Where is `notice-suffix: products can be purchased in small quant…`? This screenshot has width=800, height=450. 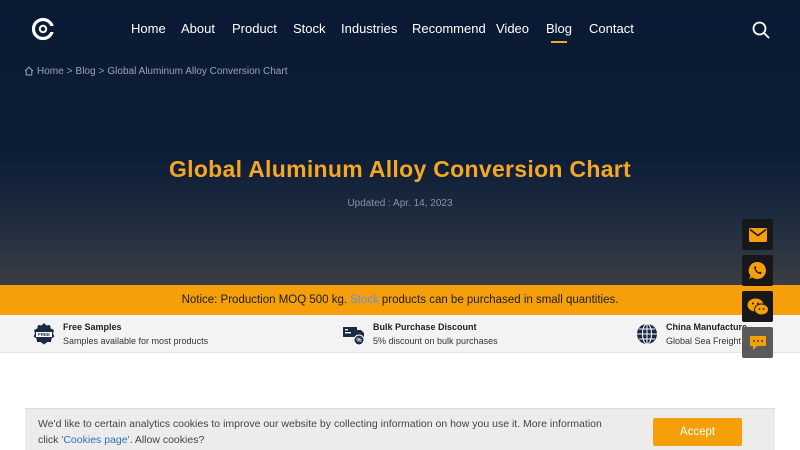
notice-suffix: products can be purchased in small quant… is located at coordinates (500, 300).